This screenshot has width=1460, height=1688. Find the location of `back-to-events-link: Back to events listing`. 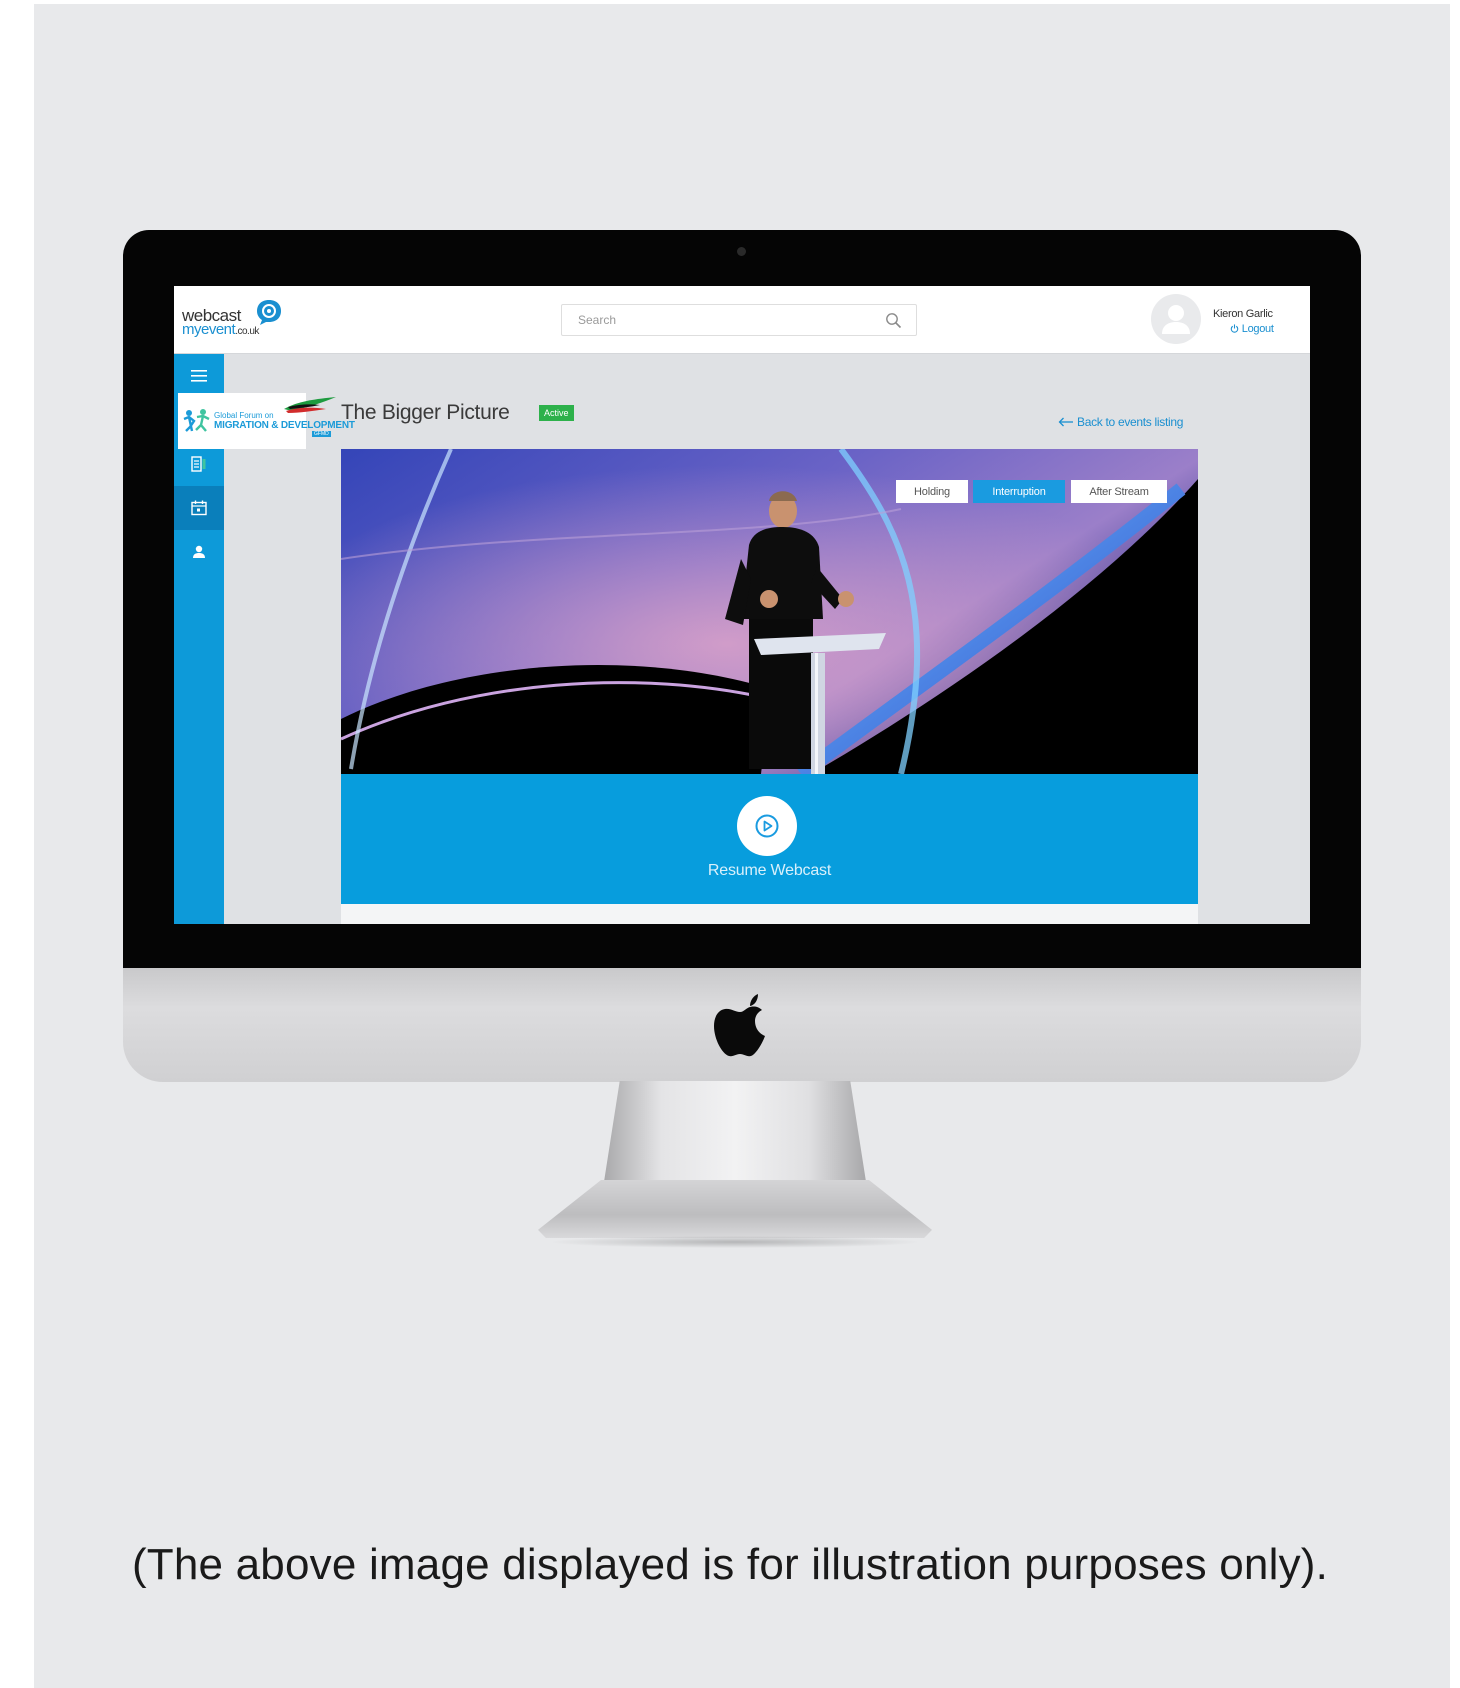

back-to-events-link: Back to events listing is located at coordinates (1120, 422).